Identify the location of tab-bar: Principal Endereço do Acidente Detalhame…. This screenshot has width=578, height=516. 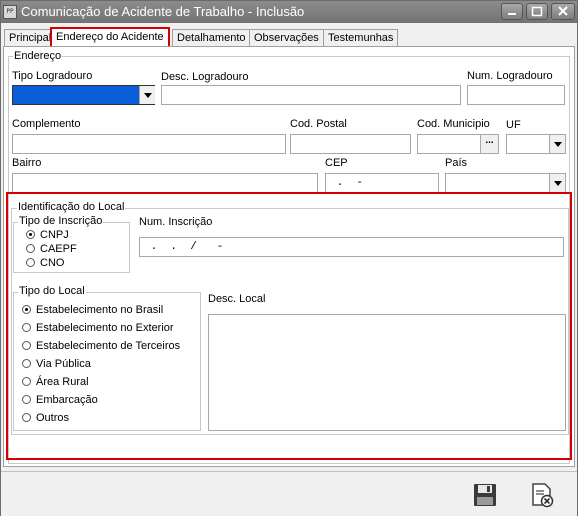
(289, 37).